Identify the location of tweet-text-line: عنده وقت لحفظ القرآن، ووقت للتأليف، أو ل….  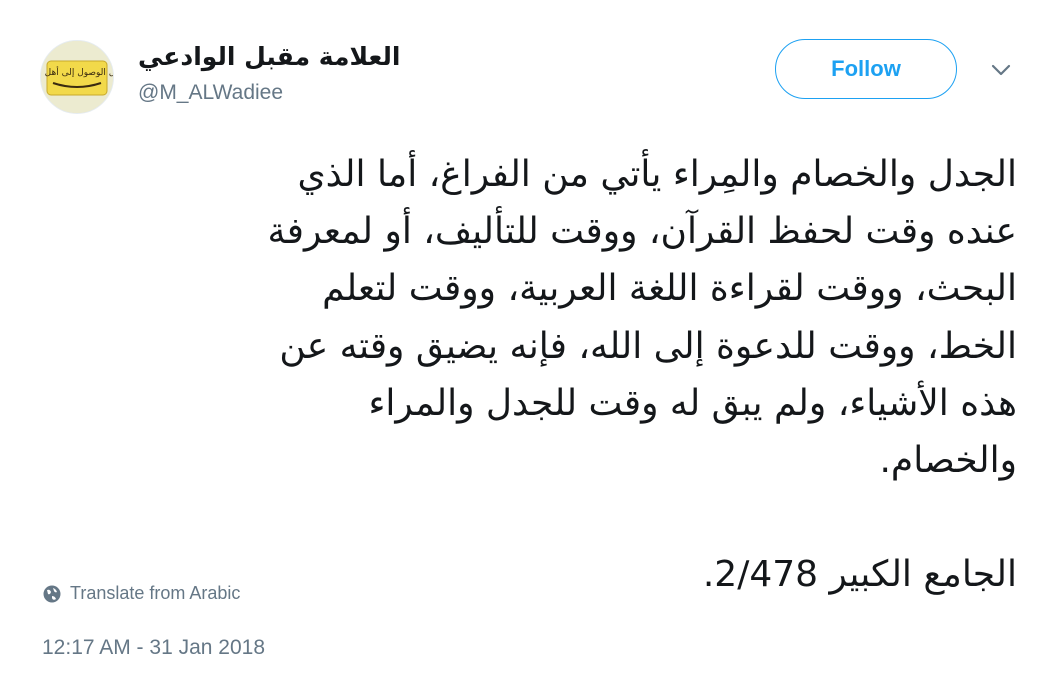
(642, 232).